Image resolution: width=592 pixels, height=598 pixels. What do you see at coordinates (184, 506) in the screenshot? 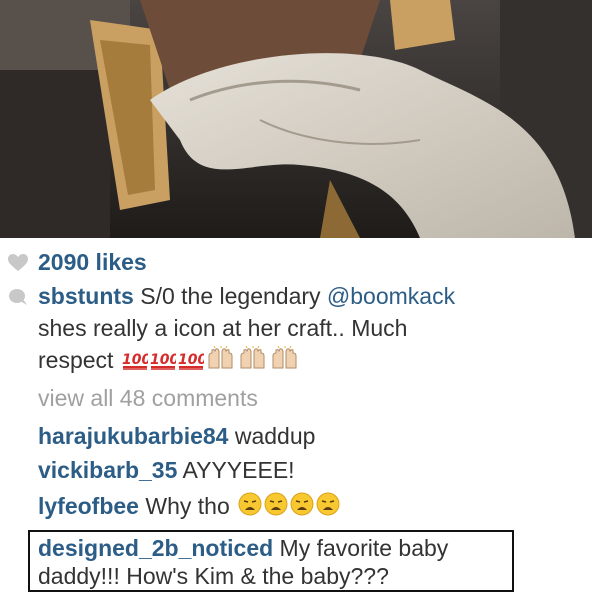
I see `comment-text: Why tho` at bounding box center [184, 506].